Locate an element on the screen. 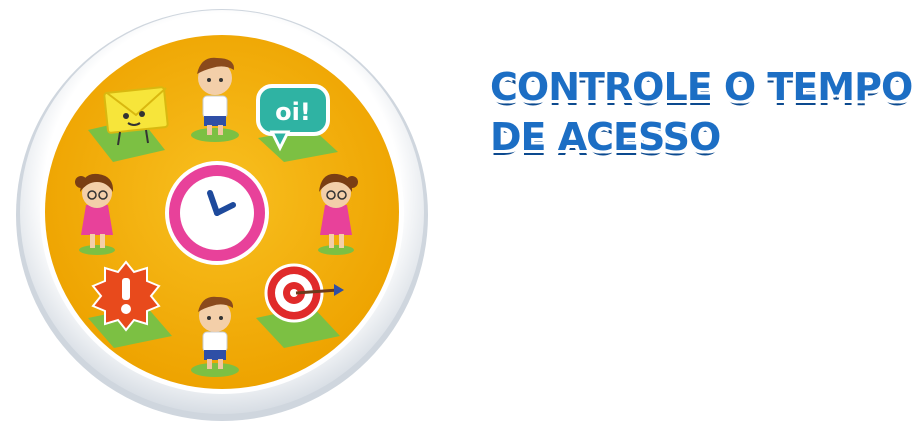 The image size is (915, 433). headline: CONTROLE O TEMPO DE ACESSO is located at coordinates (701, 112).